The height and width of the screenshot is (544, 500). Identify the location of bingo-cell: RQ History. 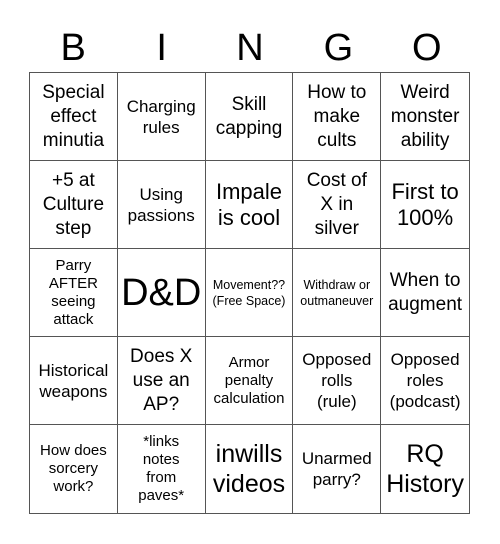
(425, 469).